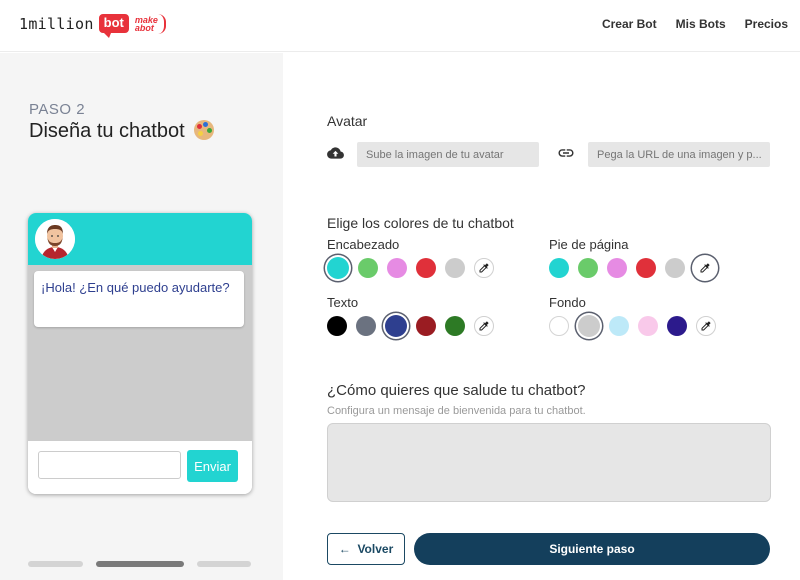 This screenshot has width=800, height=580. What do you see at coordinates (204, 130) in the screenshot?
I see `palette-icon` at bounding box center [204, 130].